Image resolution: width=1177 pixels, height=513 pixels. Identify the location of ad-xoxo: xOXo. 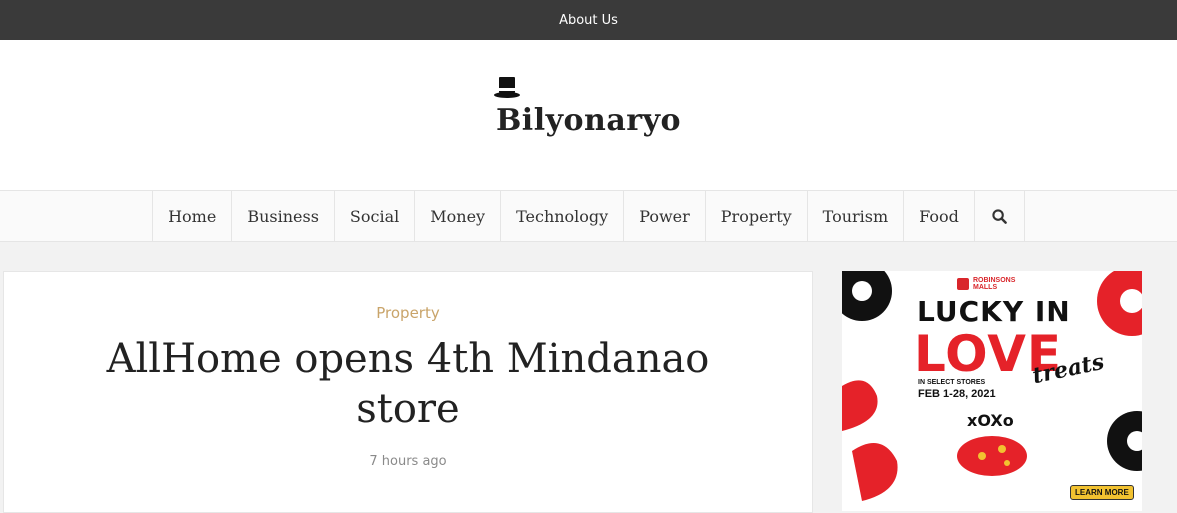
(990, 420).